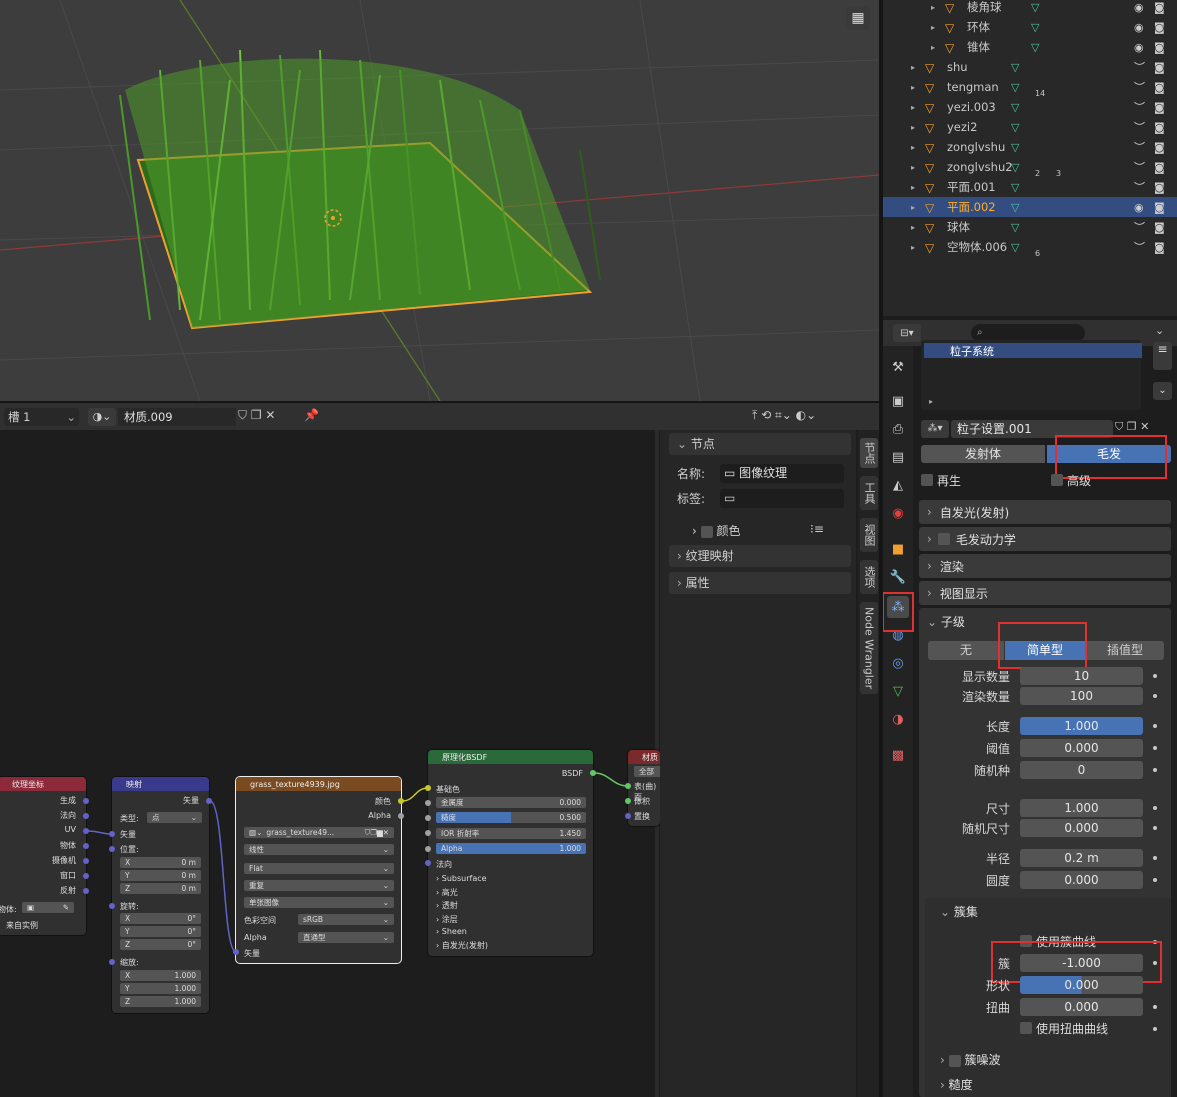  What do you see at coordinates (898, 663) in the screenshot?
I see `constraints-tab-icon: ◎` at bounding box center [898, 663].